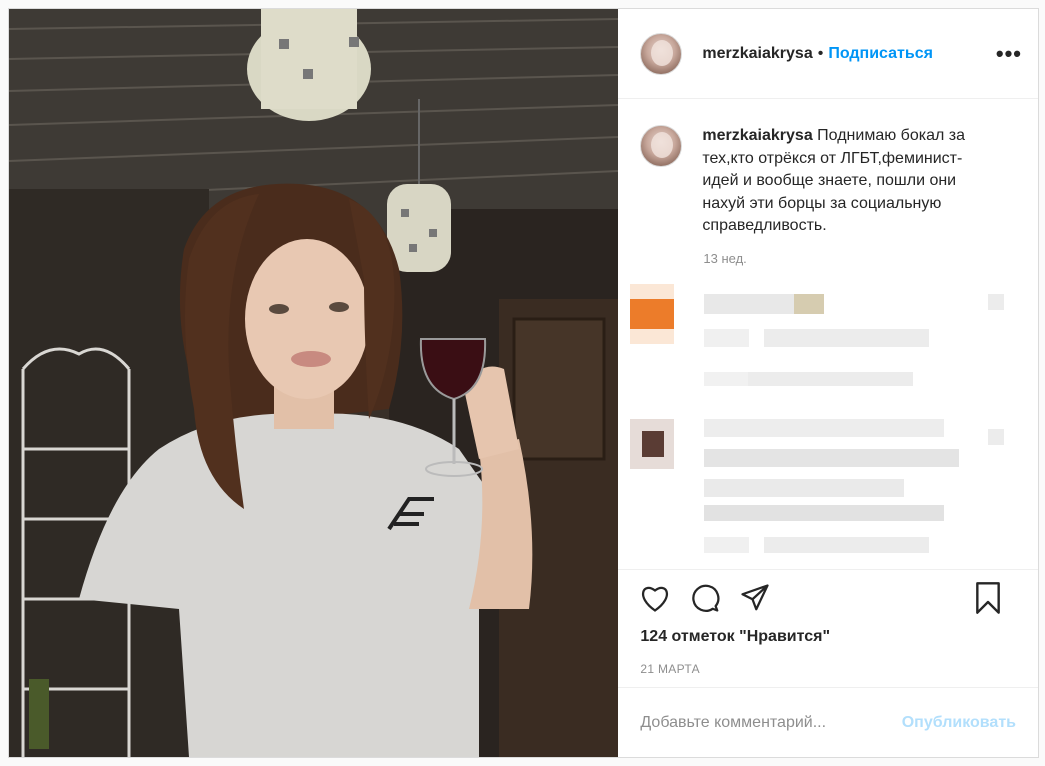  I want to click on follow-button: Подписаться, so click(880, 54).